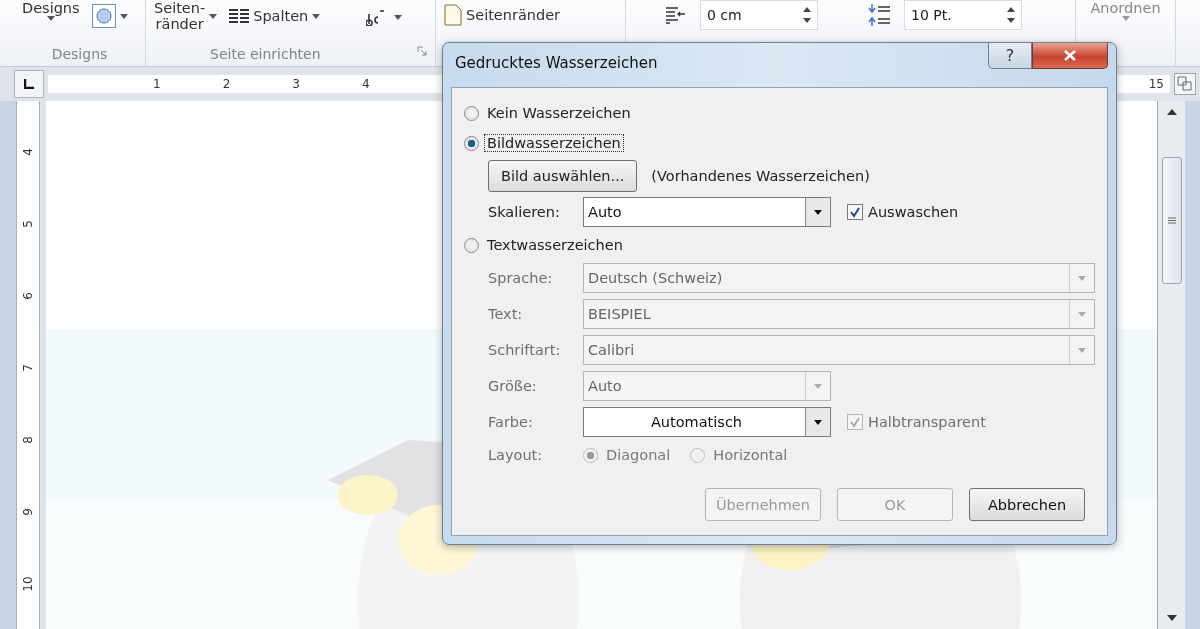  Describe the element at coordinates (676, 15) in the screenshot. I see `indent-icon` at that location.